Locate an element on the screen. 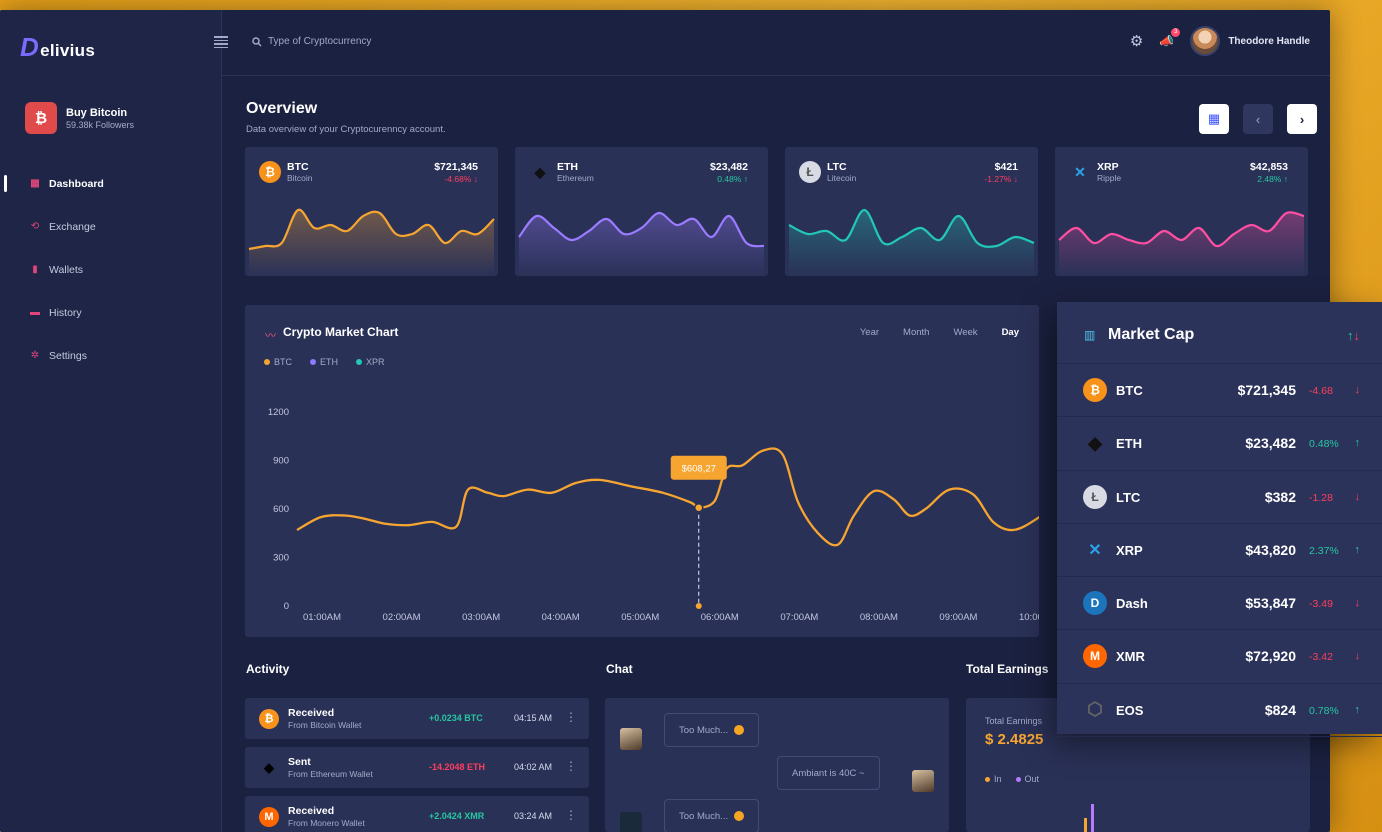 The image size is (1382, 832). logo-mark: D is located at coordinates (30, 47).